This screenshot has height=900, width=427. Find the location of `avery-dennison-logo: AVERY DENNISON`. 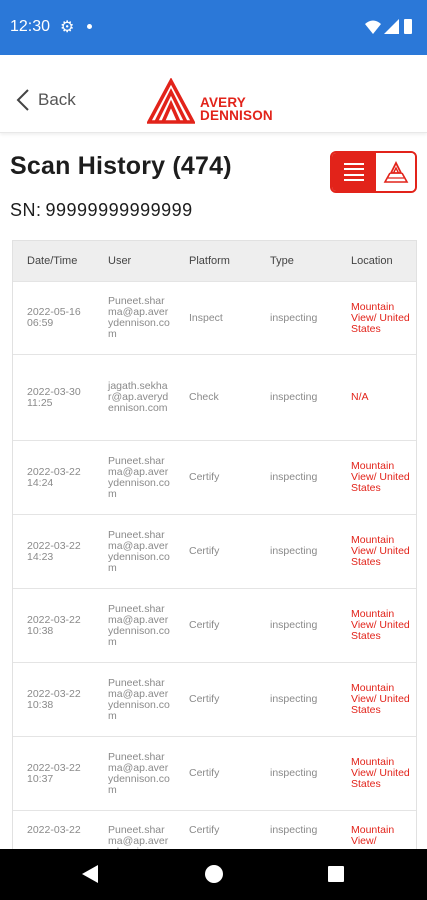

avery-dennison-logo: AVERY DENNISON is located at coordinates (217, 101).